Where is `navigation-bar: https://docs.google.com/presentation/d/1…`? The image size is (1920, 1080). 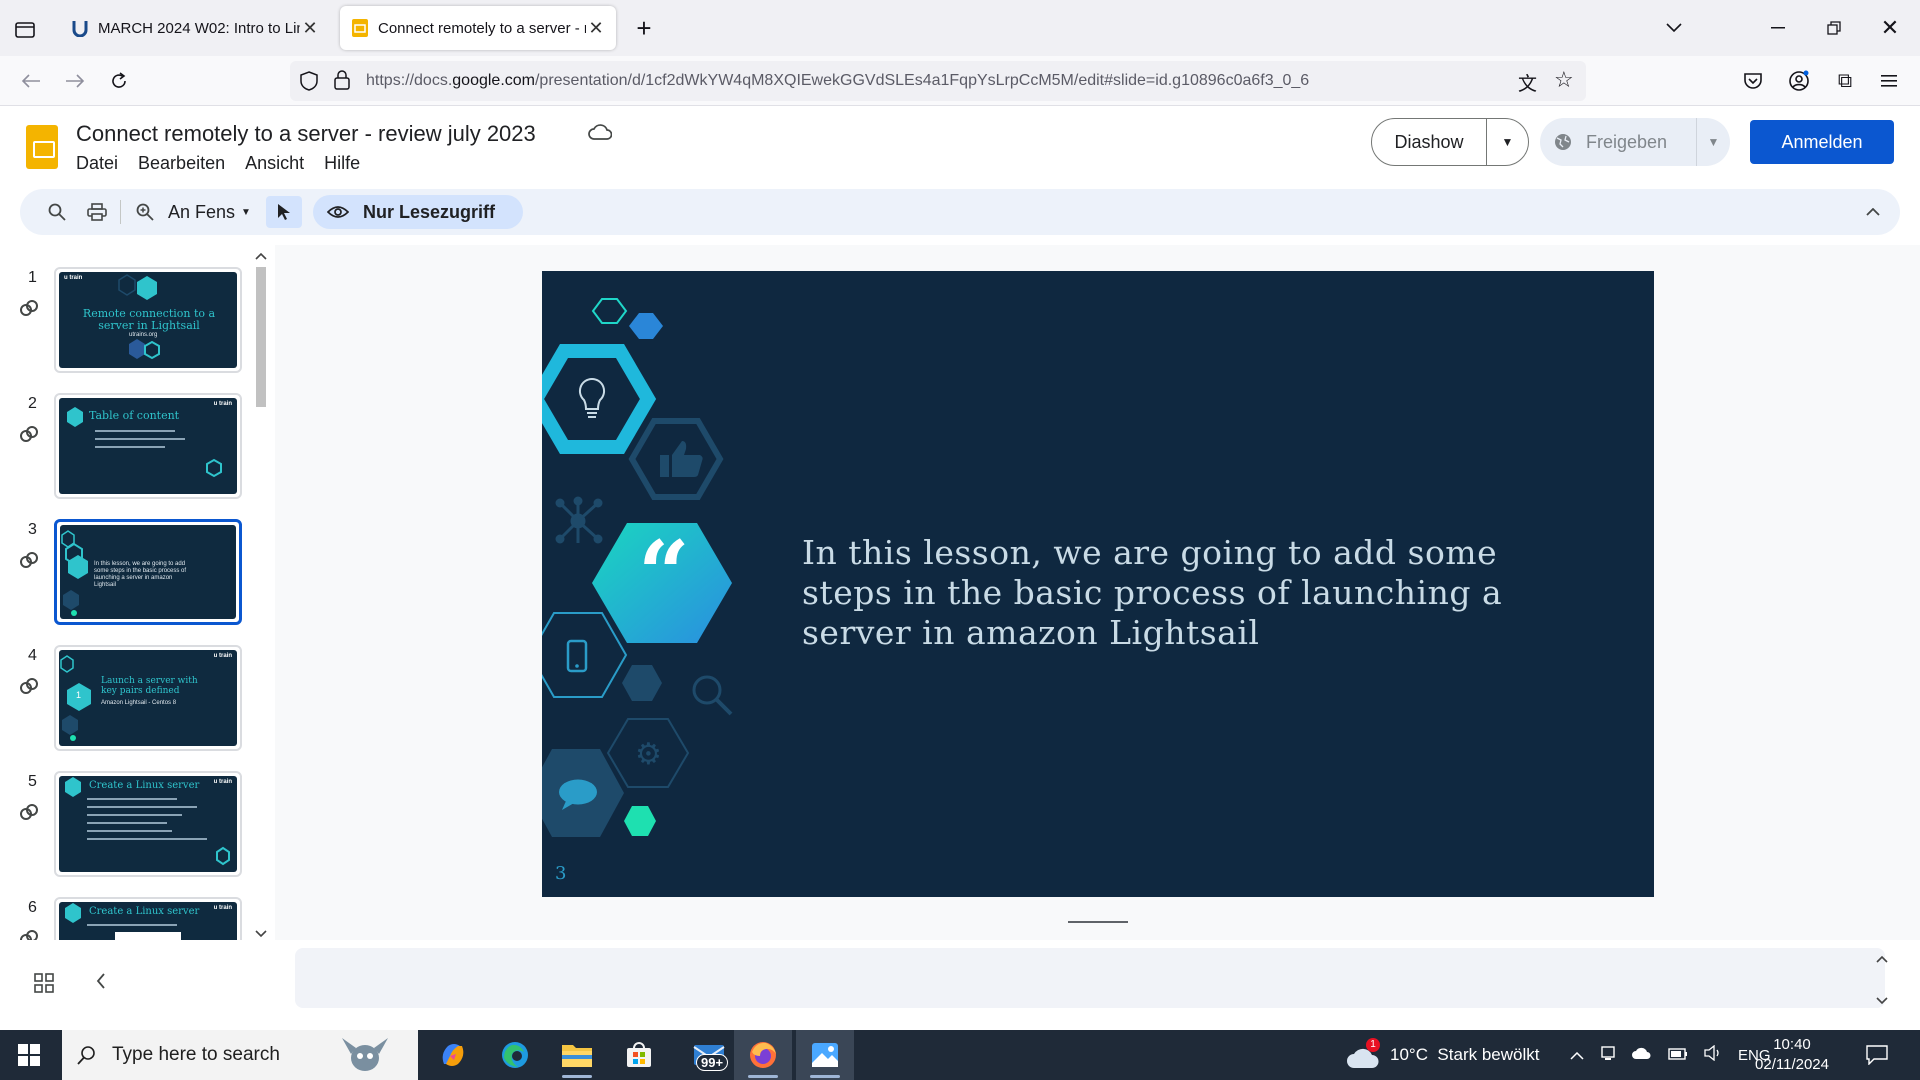
navigation-bar: https://docs.google.com/presentation/d/1… is located at coordinates (960, 81).